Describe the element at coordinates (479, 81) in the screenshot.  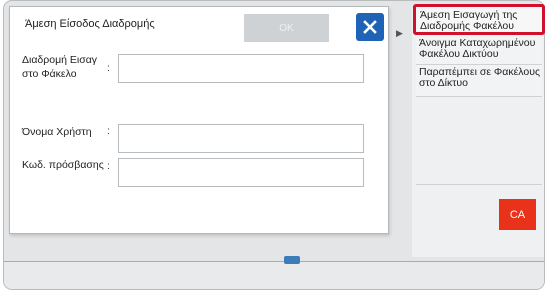
I see `menu-item-browse-network-folders: Παραπέμπει σε Φακέλους στο Δίκτυο` at that location.